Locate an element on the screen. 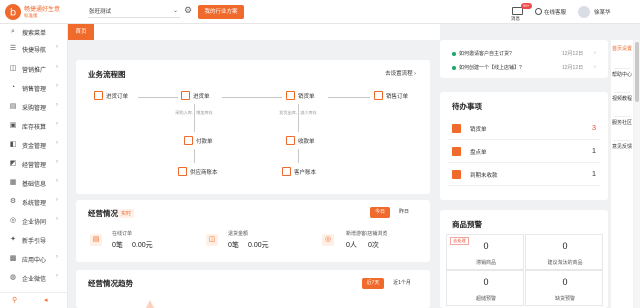 The height and width of the screenshot is (308, 640). flow-node-label: 供应商账本 is located at coordinates (204, 173).